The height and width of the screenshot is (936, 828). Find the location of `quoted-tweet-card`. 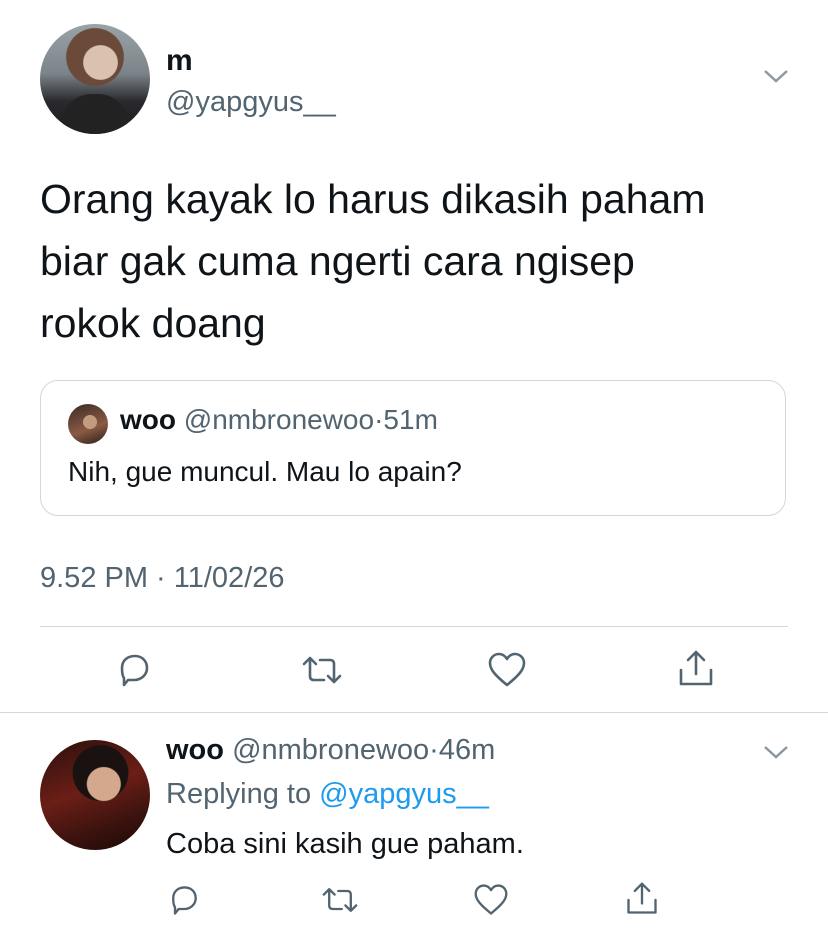

quoted-tweet-card is located at coordinates (413, 448).